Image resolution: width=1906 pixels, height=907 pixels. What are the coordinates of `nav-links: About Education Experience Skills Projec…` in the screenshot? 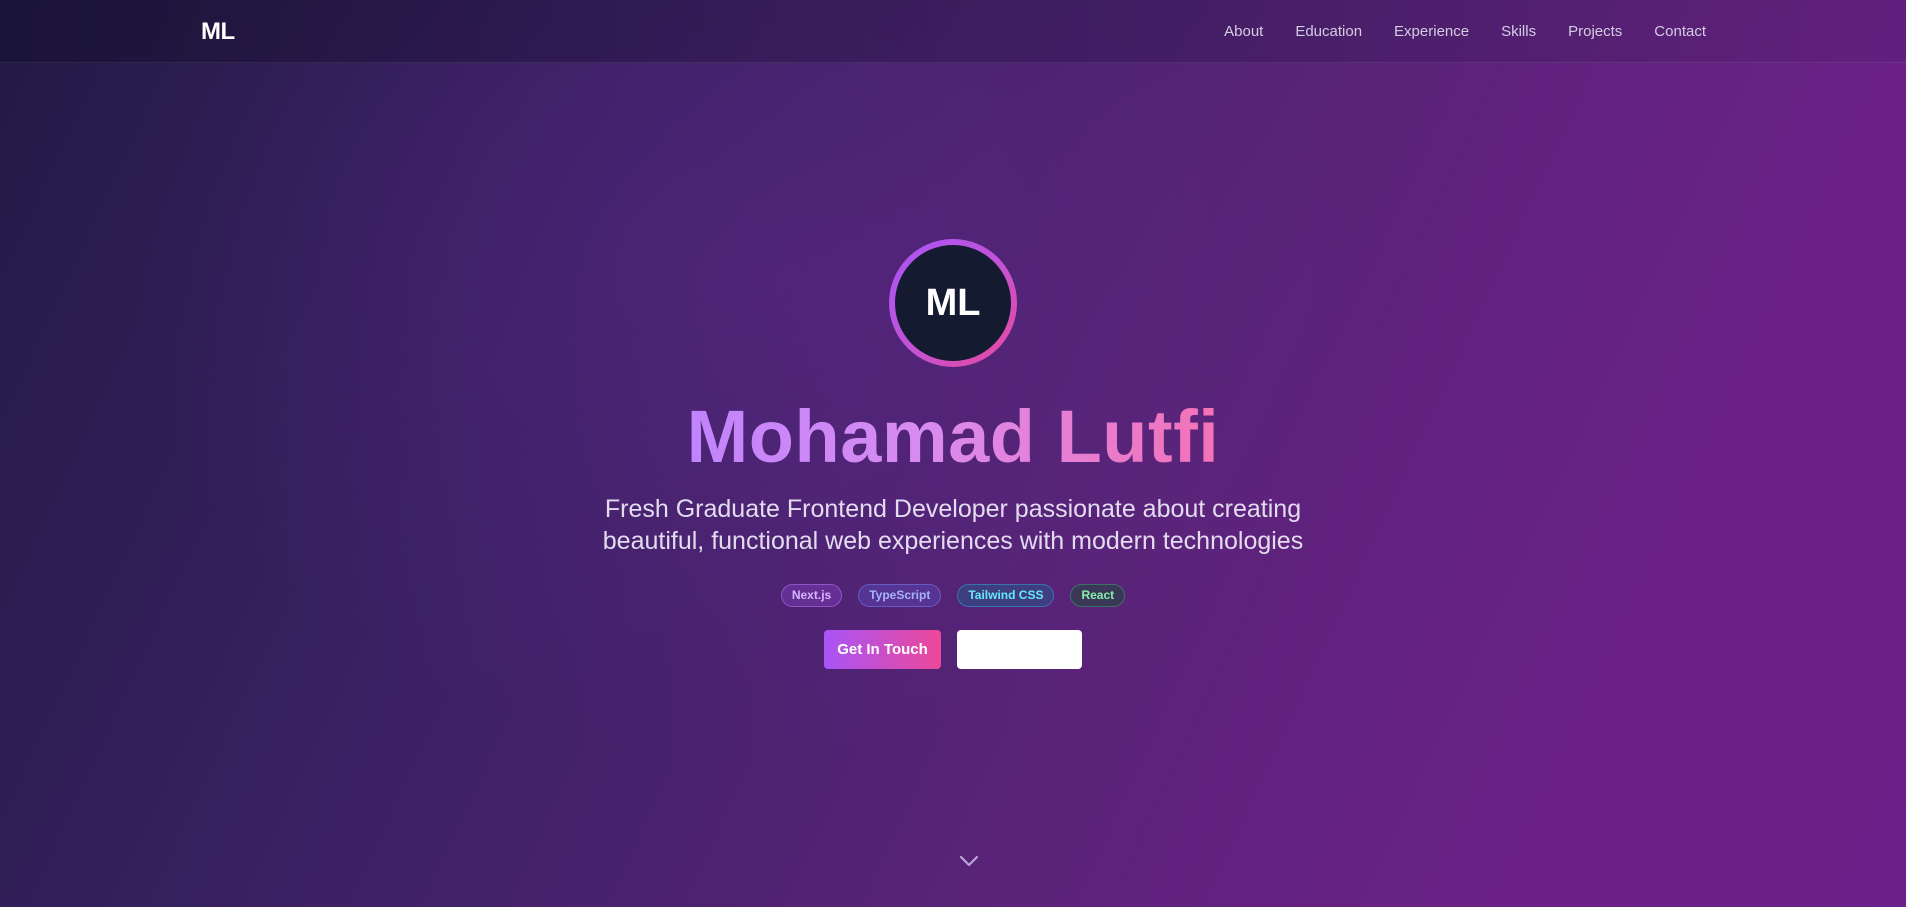 It's located at (1465, 31).